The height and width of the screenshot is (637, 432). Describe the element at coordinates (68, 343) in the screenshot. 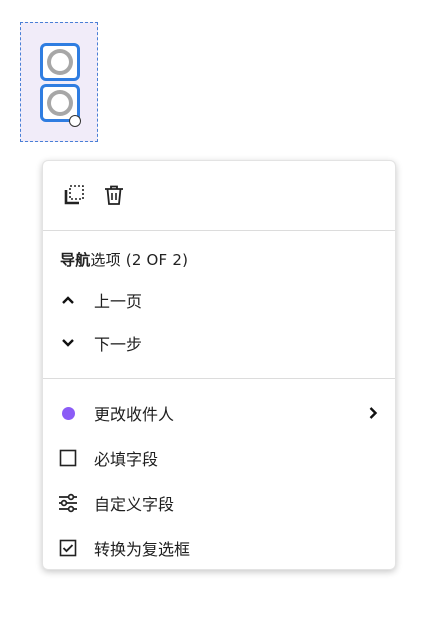

I see `chevron-down-icon` at that location.